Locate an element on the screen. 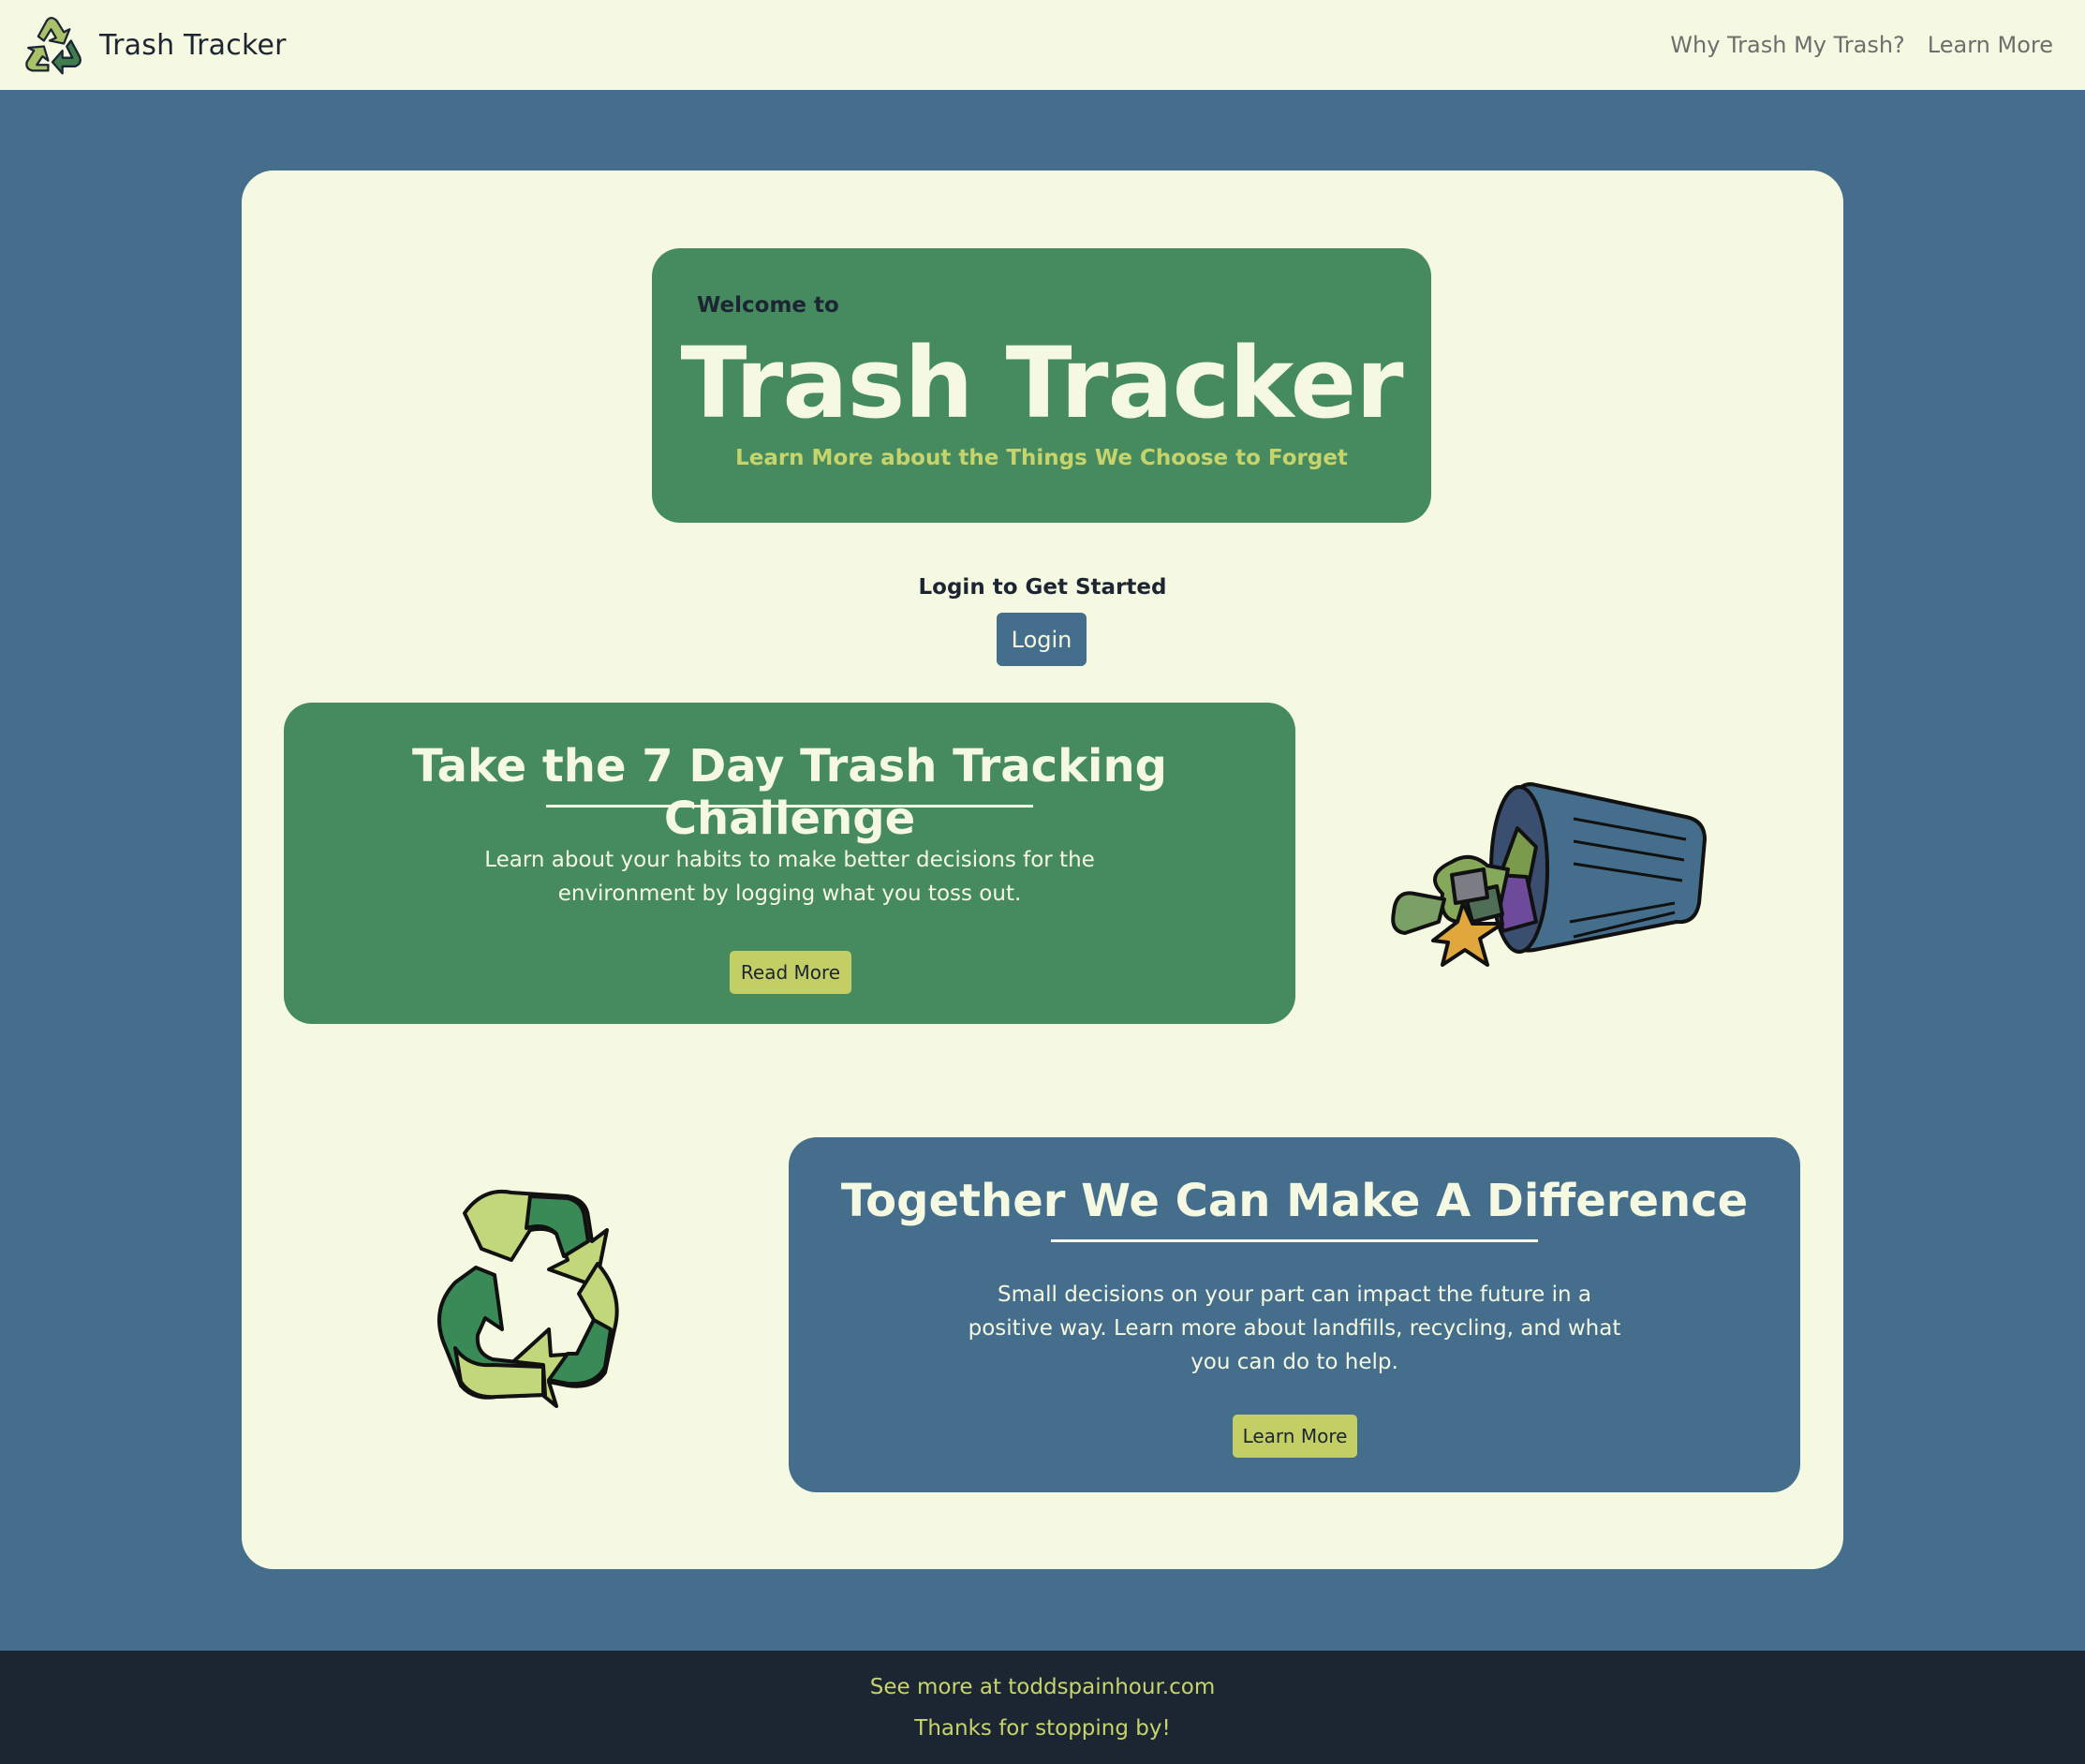  brand-link: Trash Tracker is located at coordinates (152, 45).